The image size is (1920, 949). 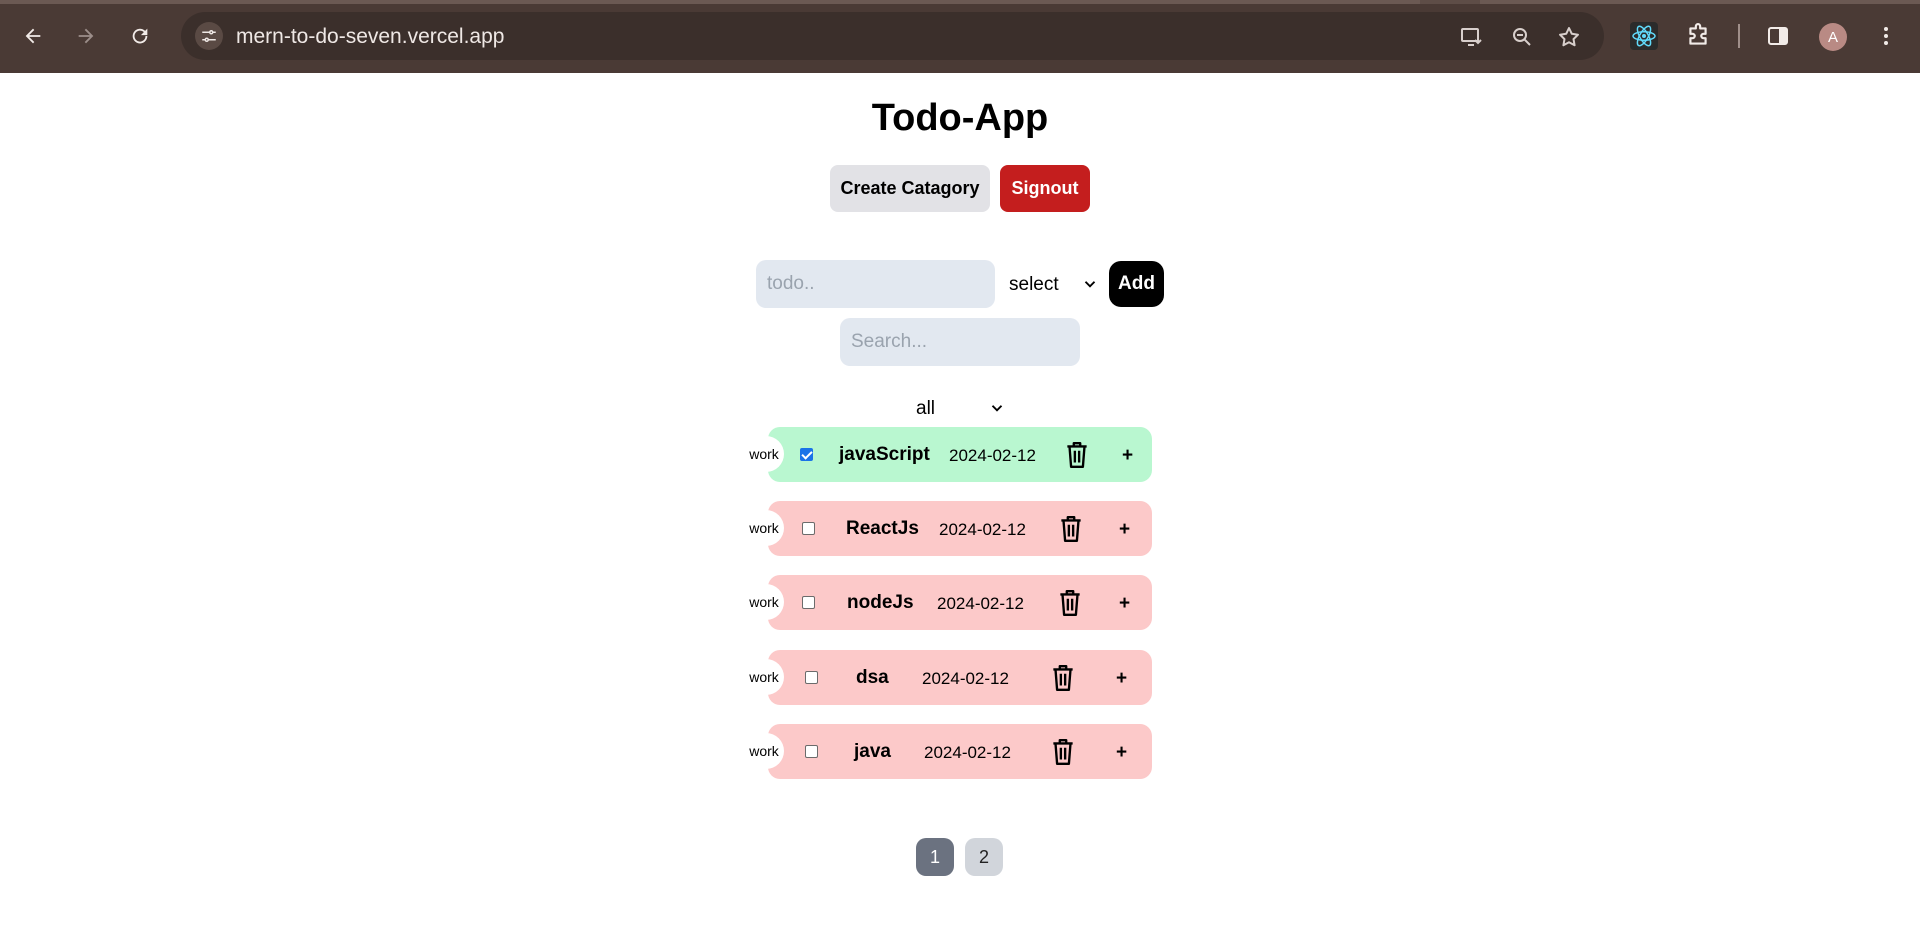 I want to click on url-text: mern-to-do-seven.vercel.app, so click(x=370, y=37).